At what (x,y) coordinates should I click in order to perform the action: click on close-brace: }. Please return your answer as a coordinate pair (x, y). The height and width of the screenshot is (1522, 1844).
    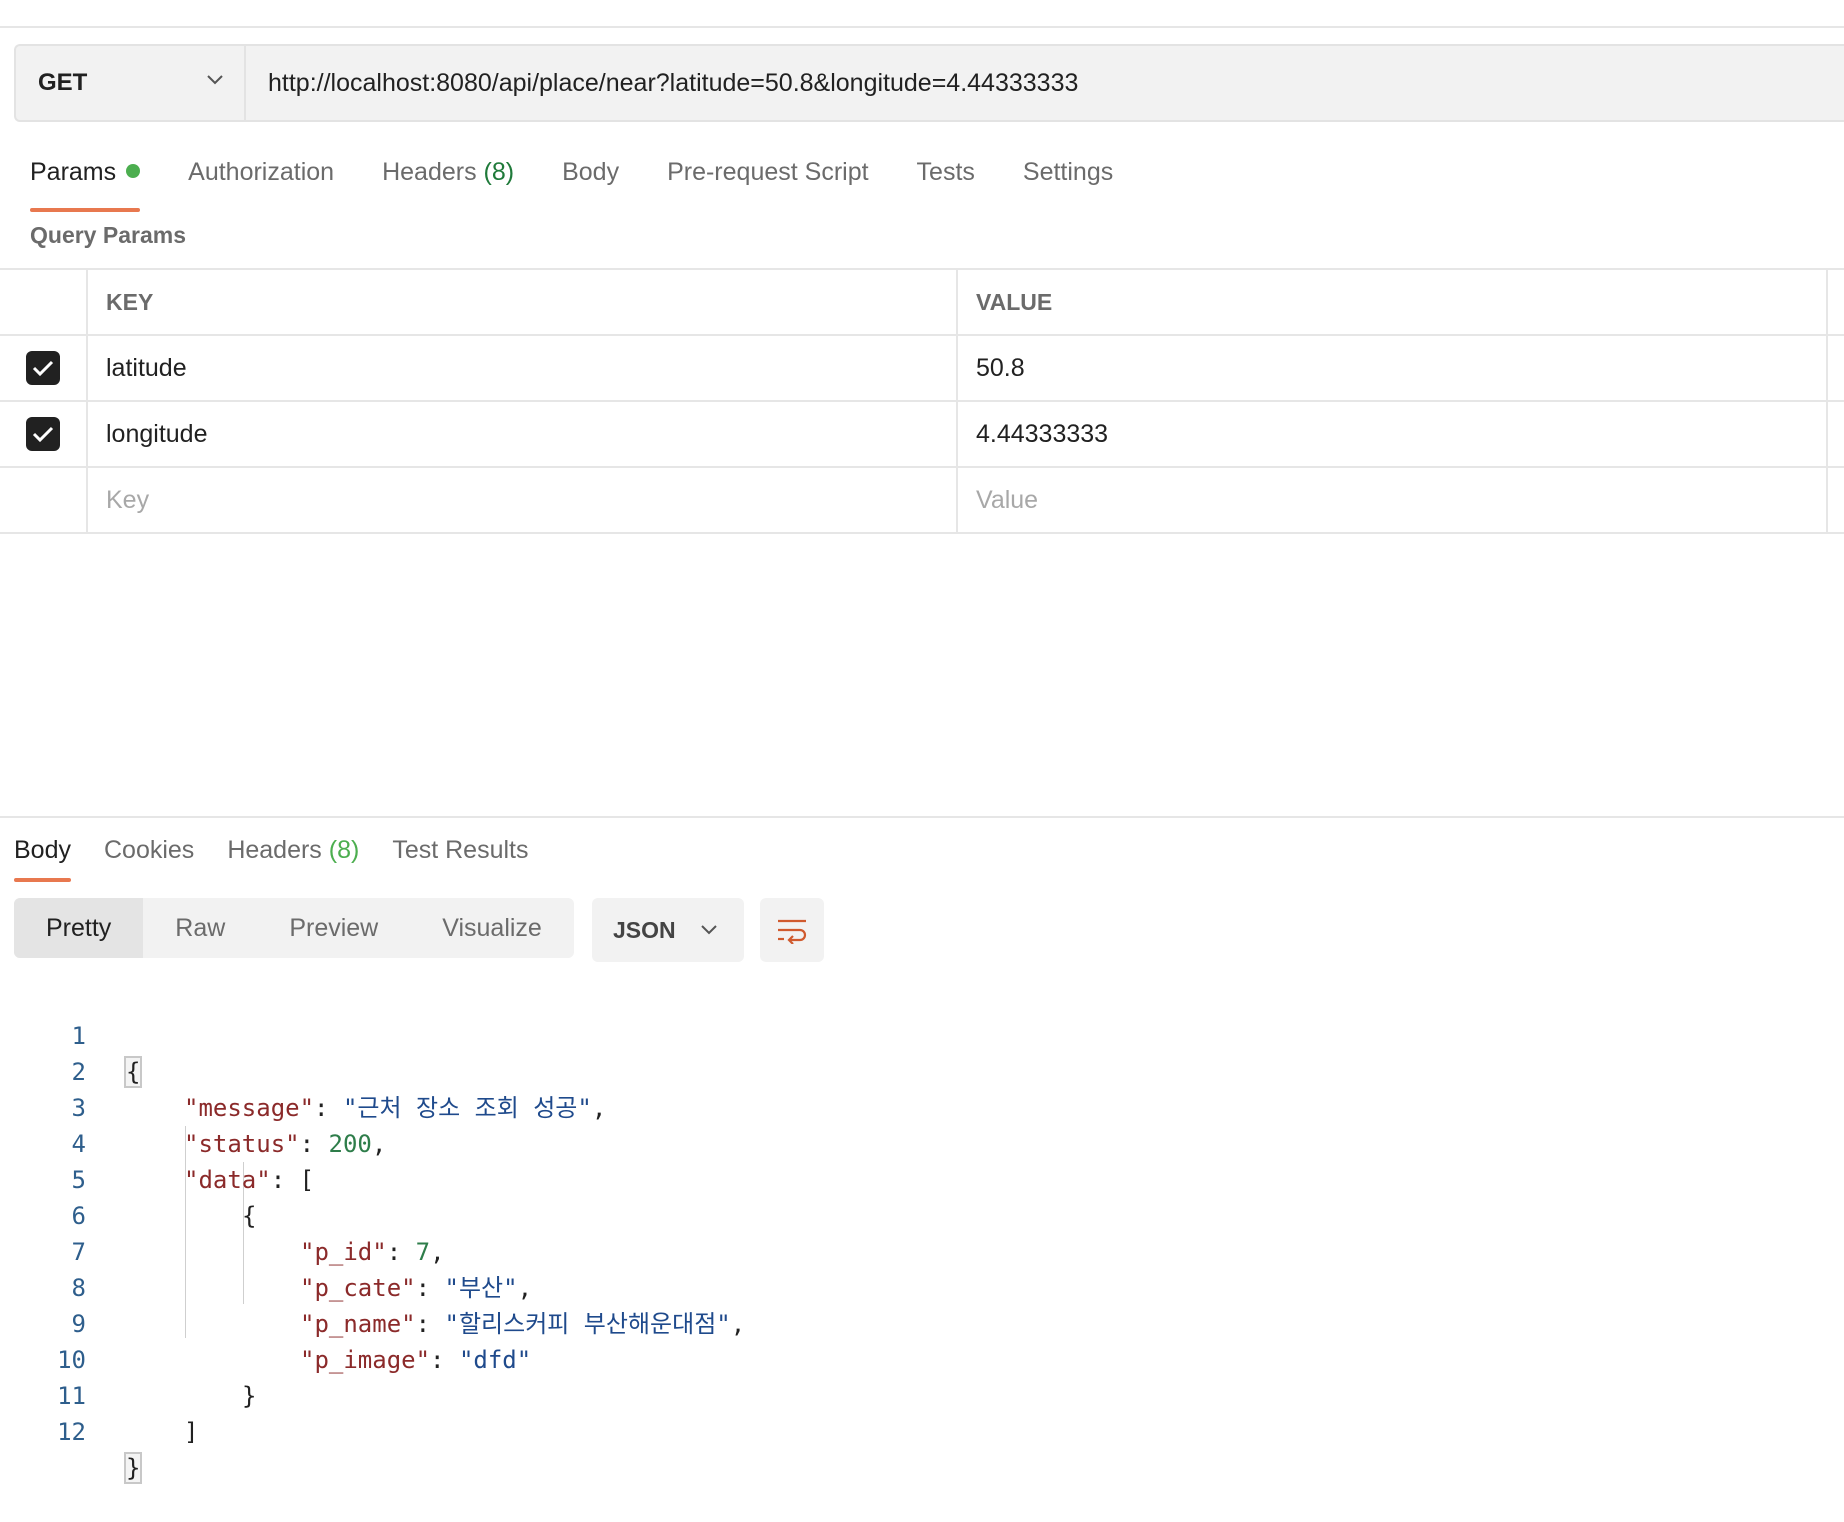
    Looking at the image, I should click on (133, 1468).